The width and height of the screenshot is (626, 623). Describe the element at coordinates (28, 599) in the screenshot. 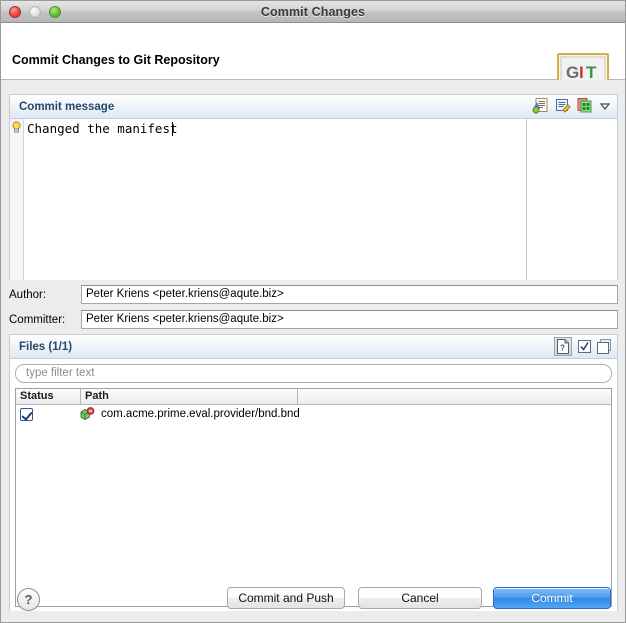

I see `help-button: ?` at that location.